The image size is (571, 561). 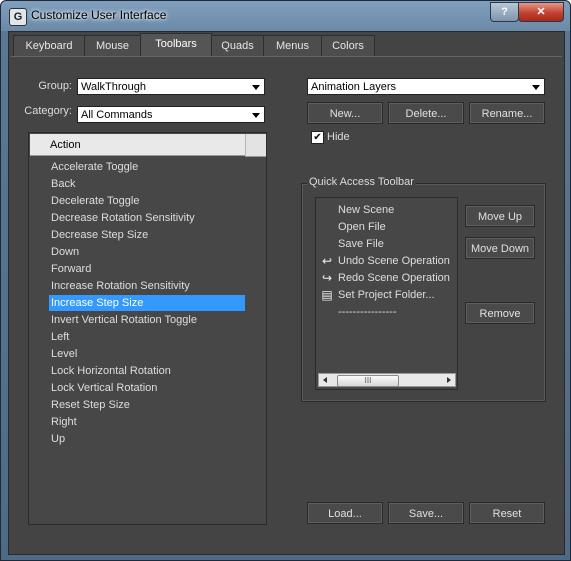 I want to click on quick-access-item: Undo Scene Operation, so click(x=394, y=261).